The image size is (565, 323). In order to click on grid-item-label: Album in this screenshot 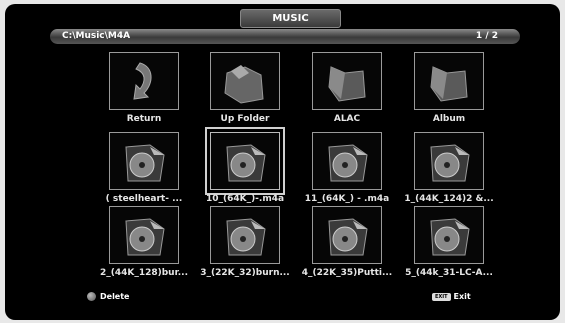, I will do `click(449, 119)`.